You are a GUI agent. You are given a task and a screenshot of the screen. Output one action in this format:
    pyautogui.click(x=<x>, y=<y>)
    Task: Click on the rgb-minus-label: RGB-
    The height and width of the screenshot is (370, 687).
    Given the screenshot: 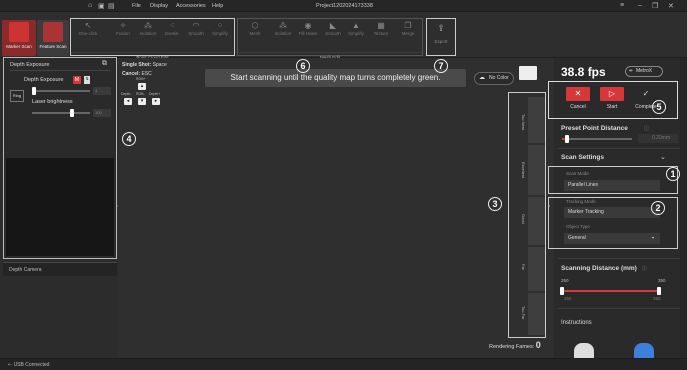 What is the action you would take?
    pyautogui.click(x=140, y=94)
    